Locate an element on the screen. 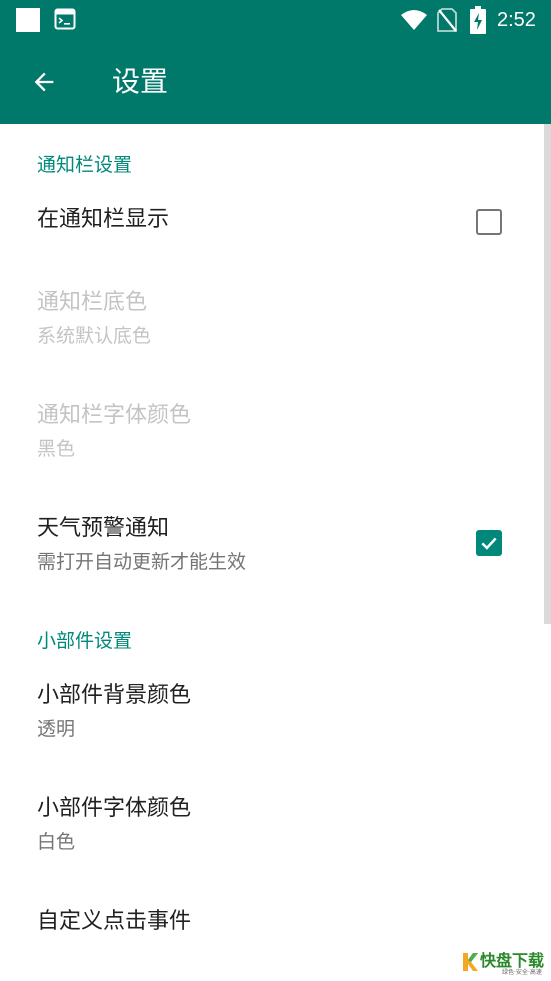 The image size is (551, 981). notification-square-icon is located at coordinates (28, 20).